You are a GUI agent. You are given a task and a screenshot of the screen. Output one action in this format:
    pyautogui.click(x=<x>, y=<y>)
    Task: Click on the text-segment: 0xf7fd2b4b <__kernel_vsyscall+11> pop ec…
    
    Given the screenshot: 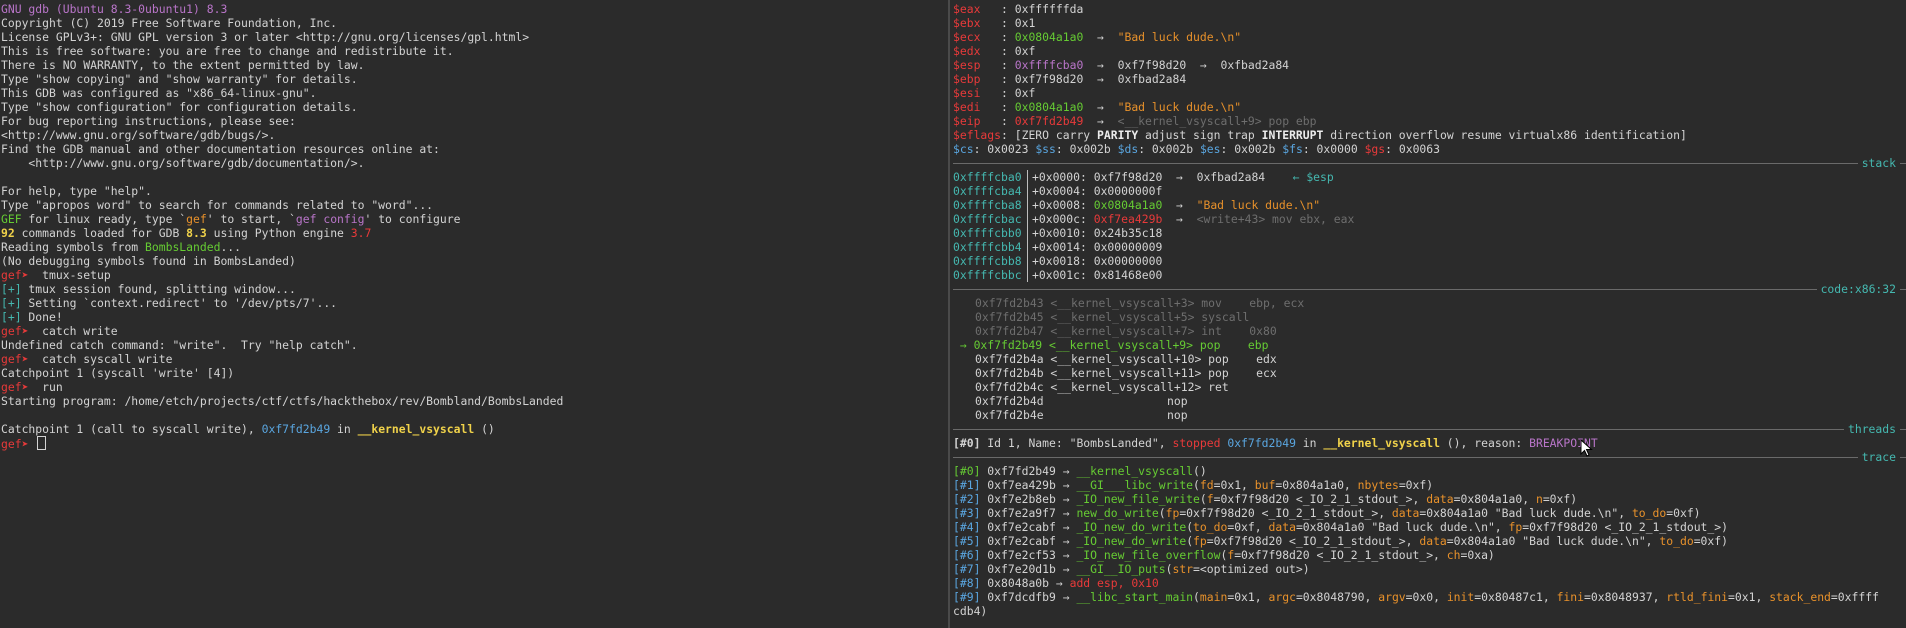 What is the action you would take?
    pyautogui.click(x=1126, y=373)
    